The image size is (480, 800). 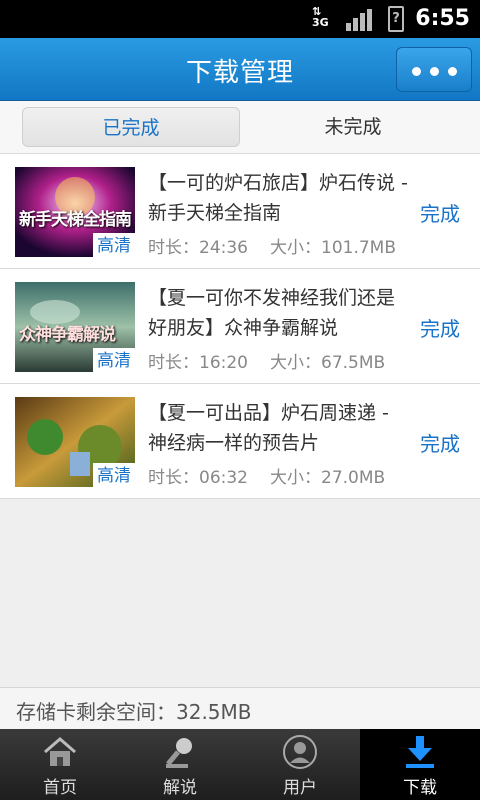 I want to click on nav-user: 用户, so click(x=300, y=764).